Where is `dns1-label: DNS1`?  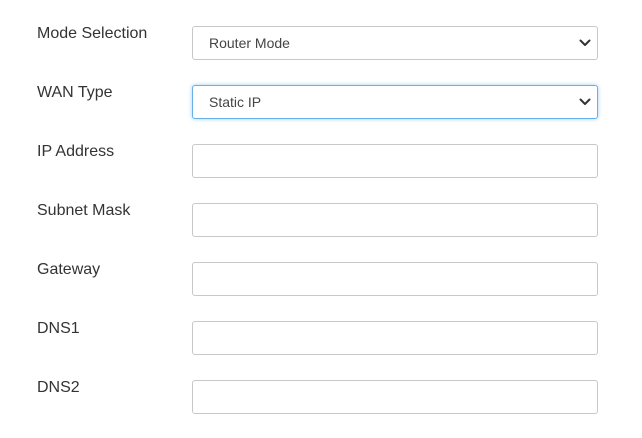 dns1-label: DNS1 is located at coordinates (58, 328).